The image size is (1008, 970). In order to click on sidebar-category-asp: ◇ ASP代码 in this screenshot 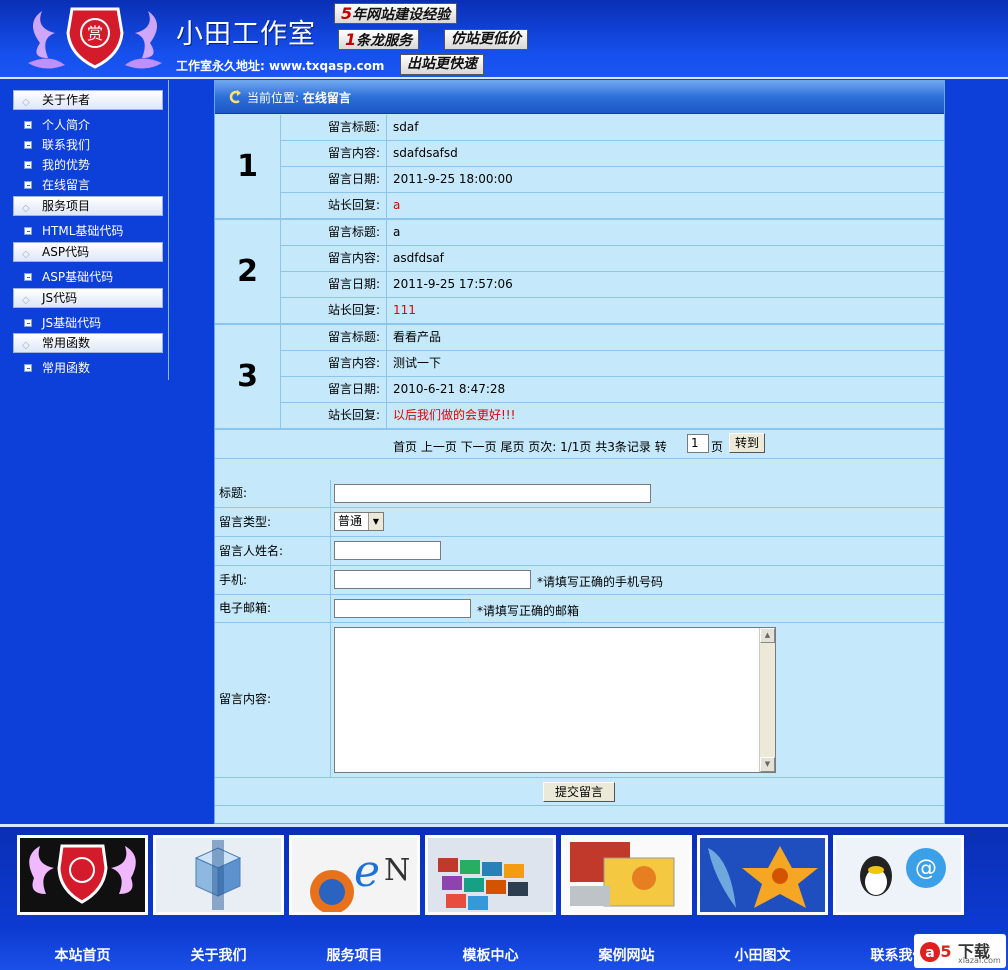, I will do `click(88, 252)`.